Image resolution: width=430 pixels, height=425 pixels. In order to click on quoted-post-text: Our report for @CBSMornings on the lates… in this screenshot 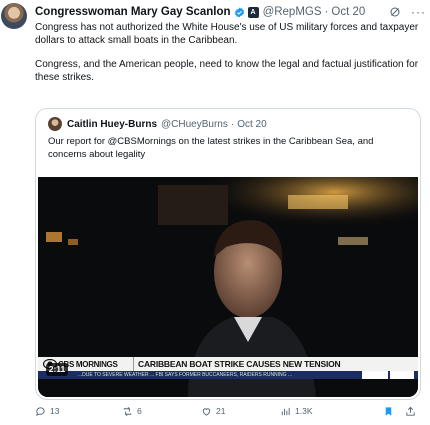, I will do `click(211, 148)`.